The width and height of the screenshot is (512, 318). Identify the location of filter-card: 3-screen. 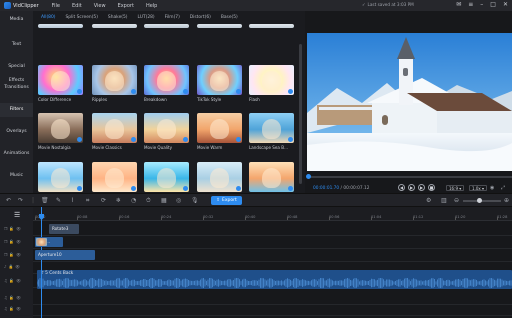
(219, 26).